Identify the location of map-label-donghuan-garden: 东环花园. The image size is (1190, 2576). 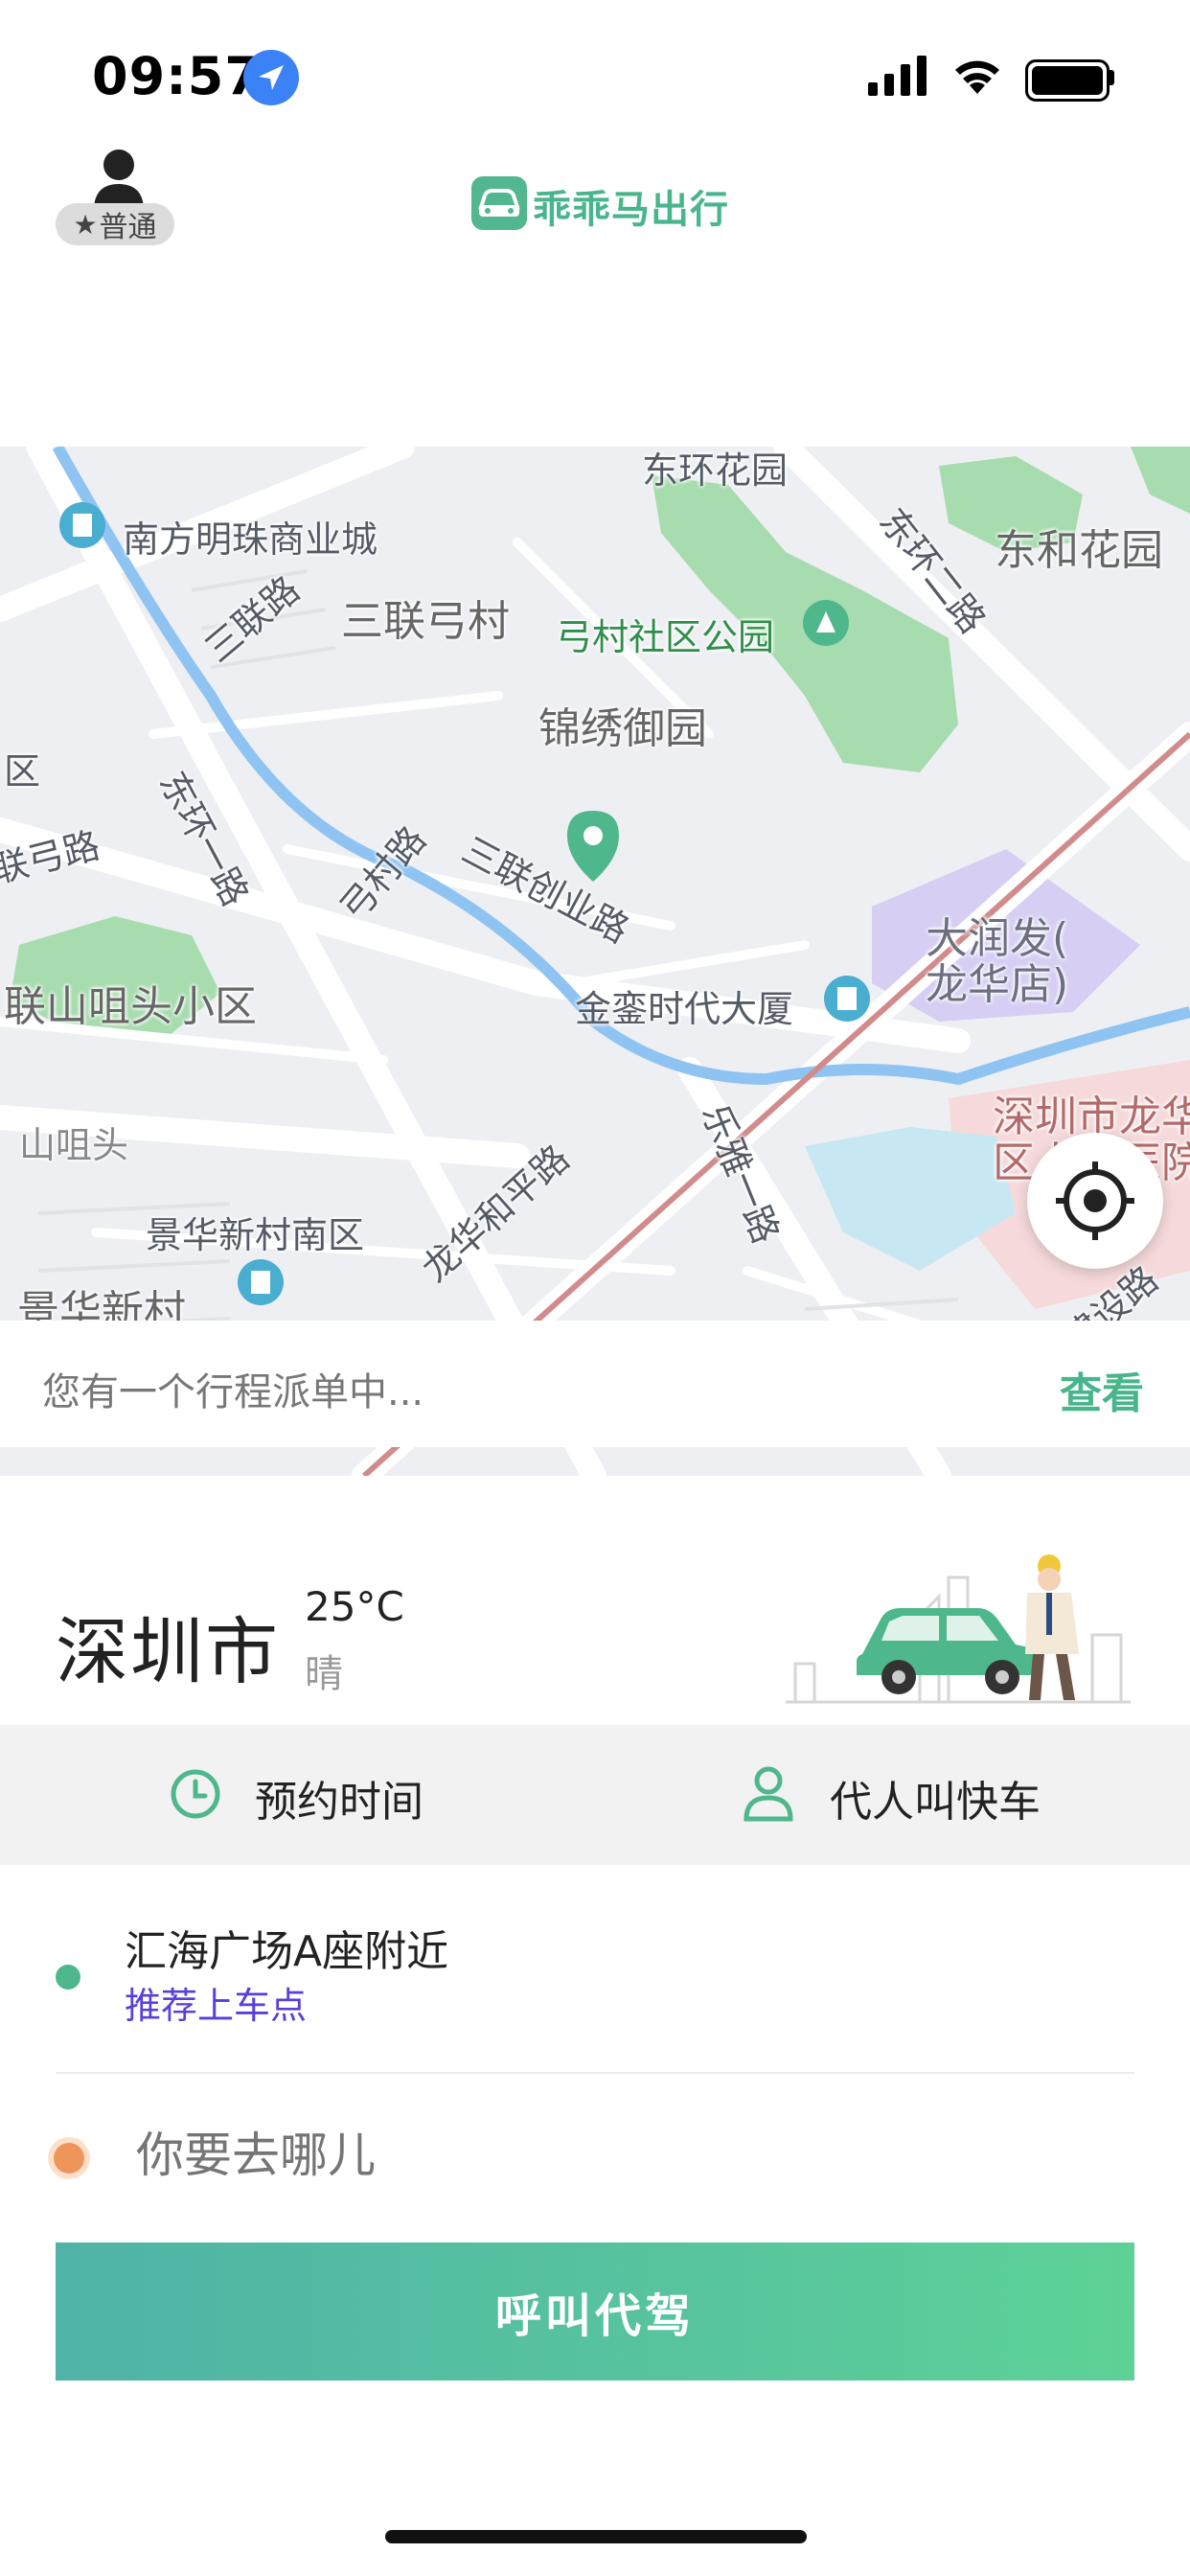
(716, 470).